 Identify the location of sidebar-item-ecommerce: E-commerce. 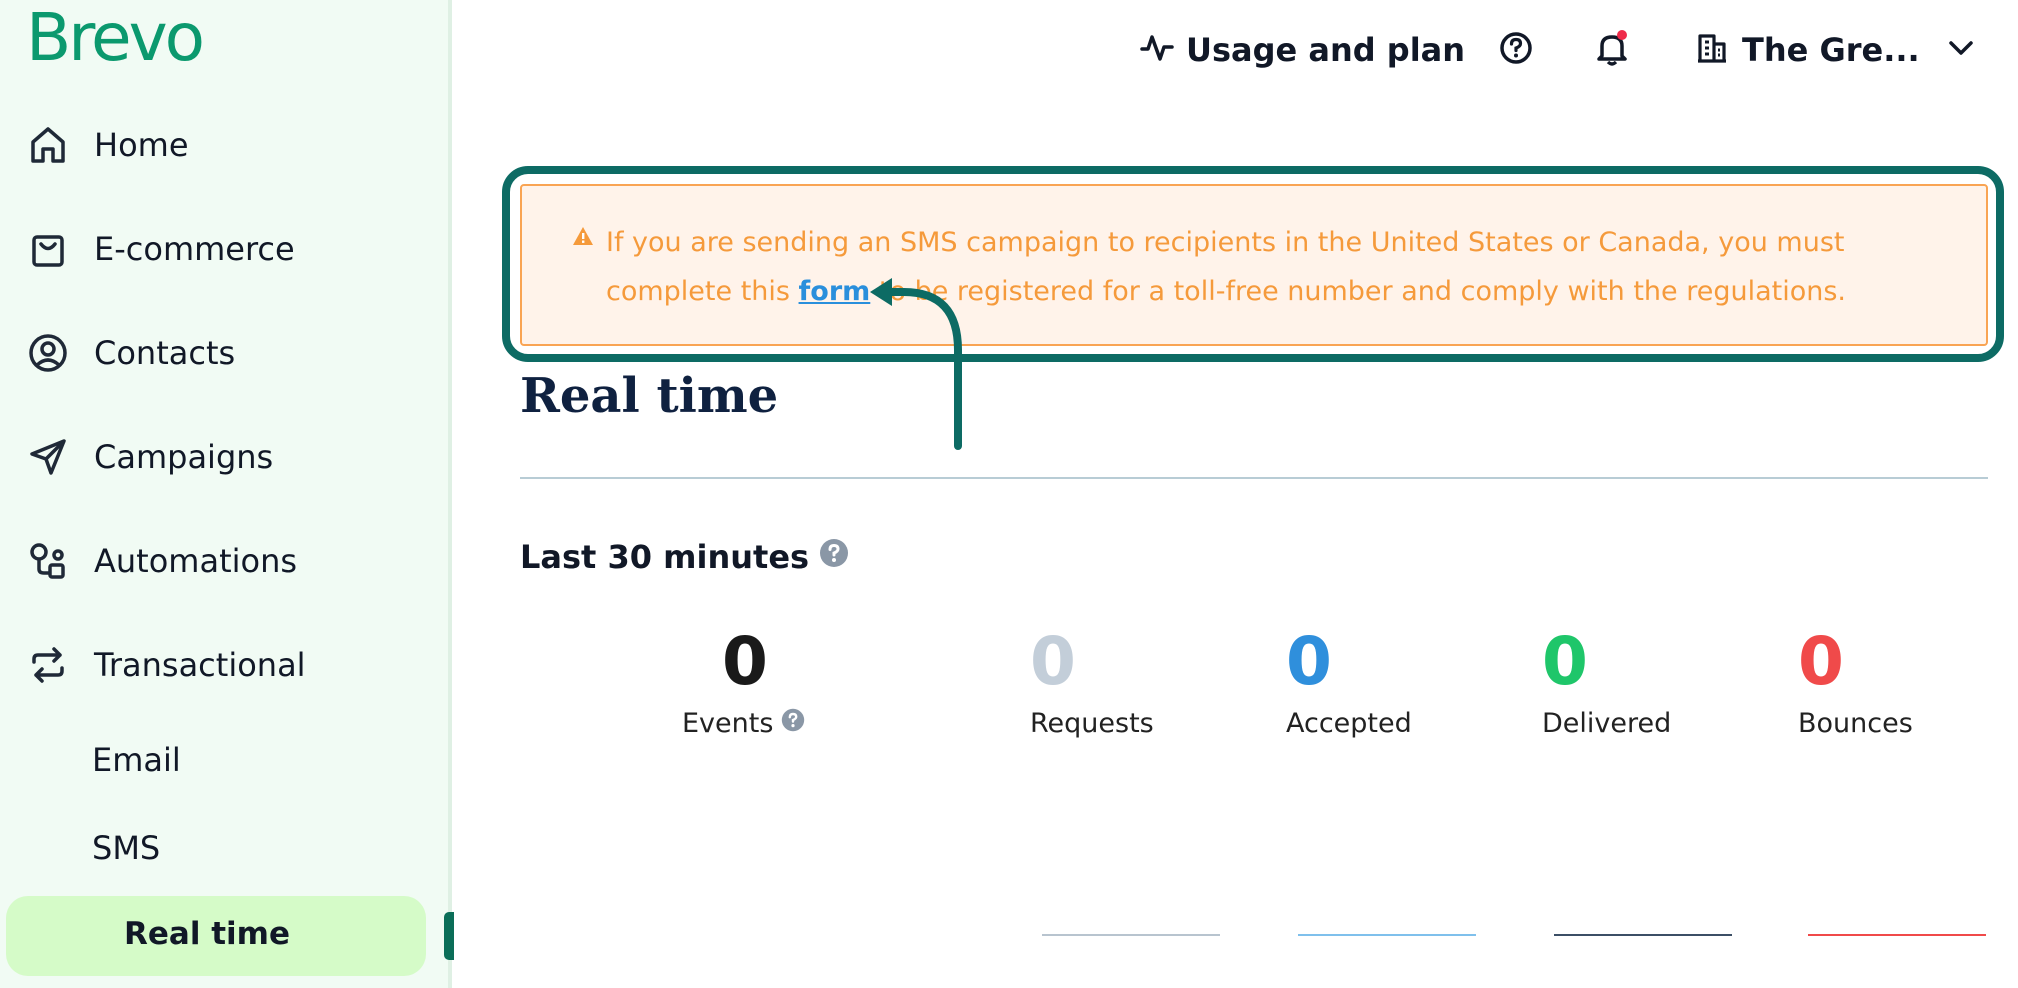
(160, 249).